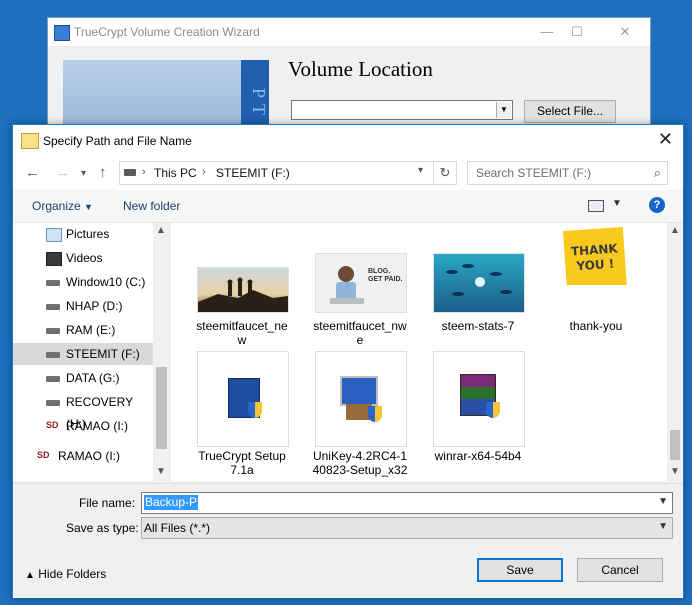  Describe the element at coordinates (83, 234) in the screenshot. I see `nav-item-pictures: Pictures` at that location.